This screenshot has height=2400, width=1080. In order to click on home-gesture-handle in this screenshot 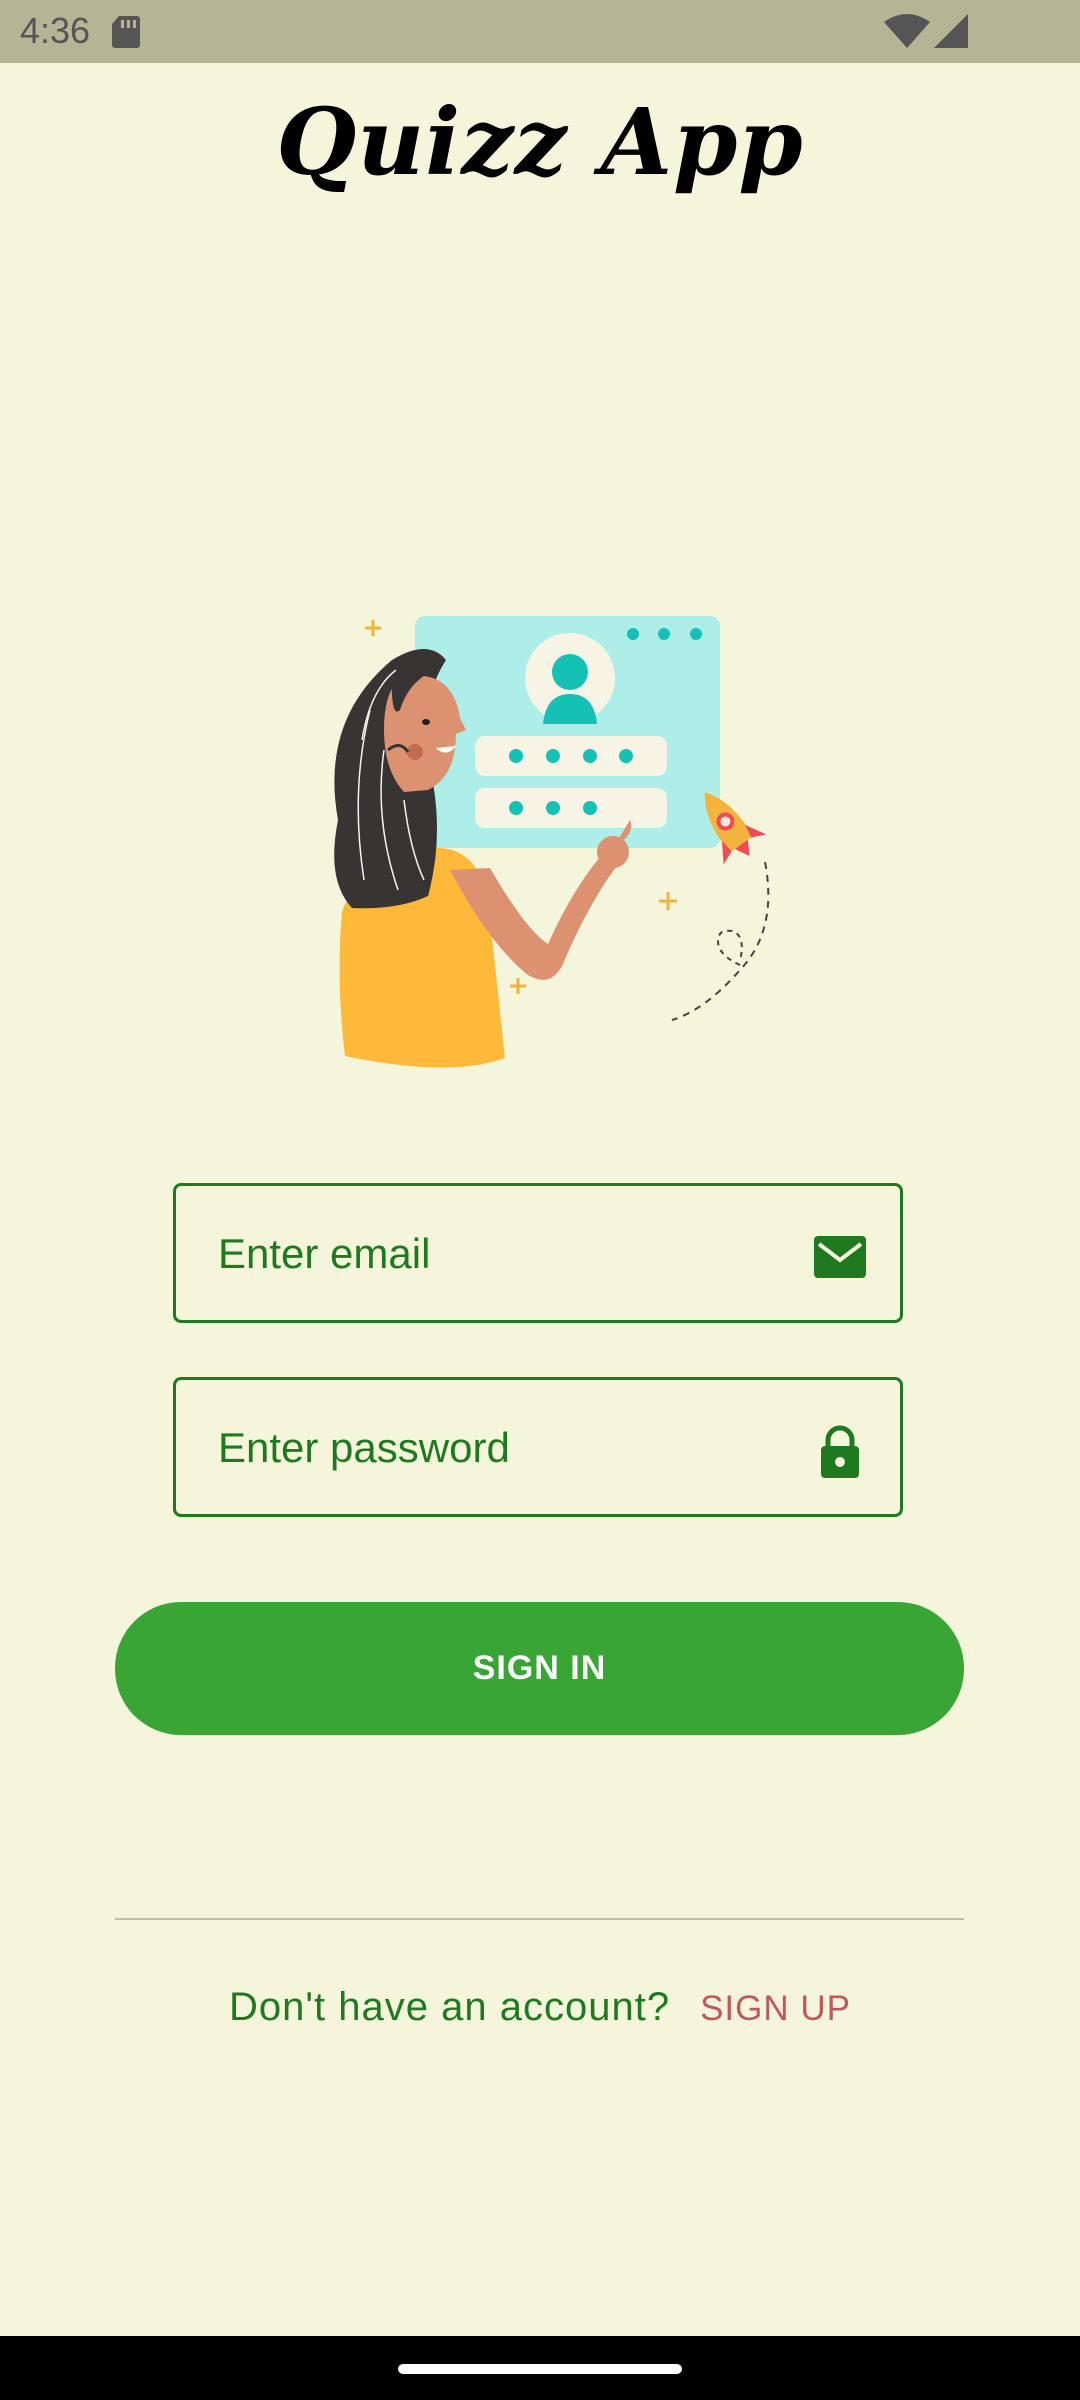, I will do `click(540, 2369)`.